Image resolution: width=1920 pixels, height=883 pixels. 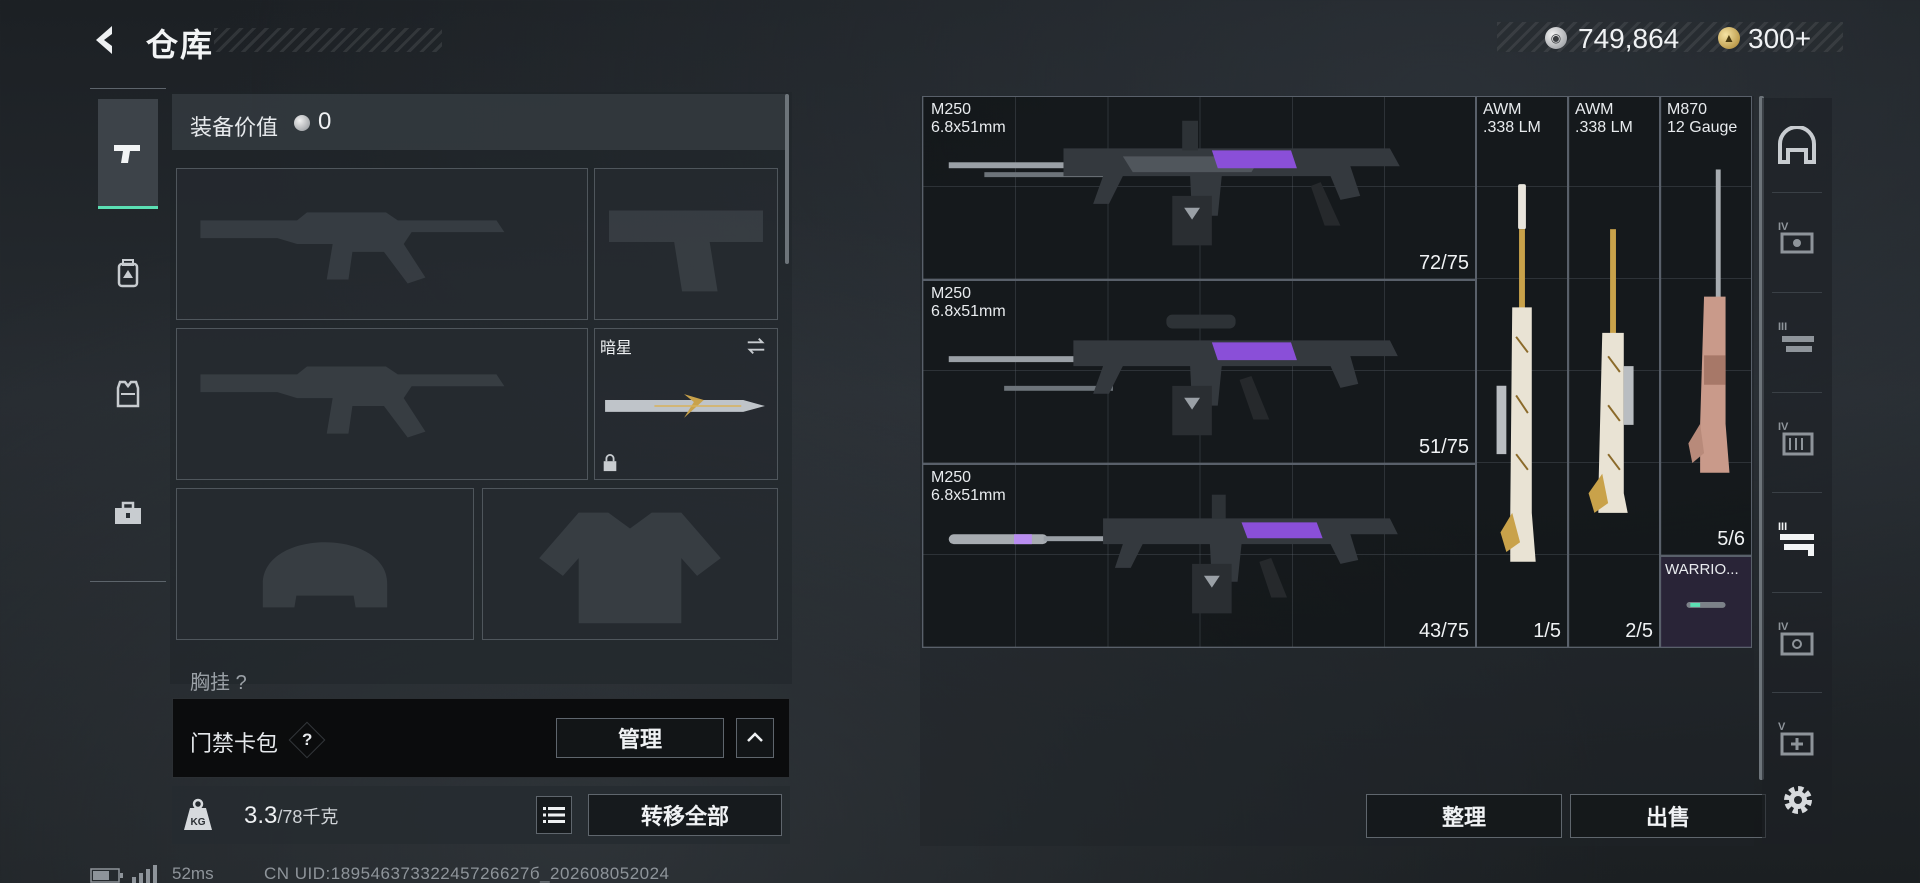 What do you see at coordinates (1556, 38) in the screenshot?
I see `silver-coin-icon: ◉` at bounding box center [1556, 38].